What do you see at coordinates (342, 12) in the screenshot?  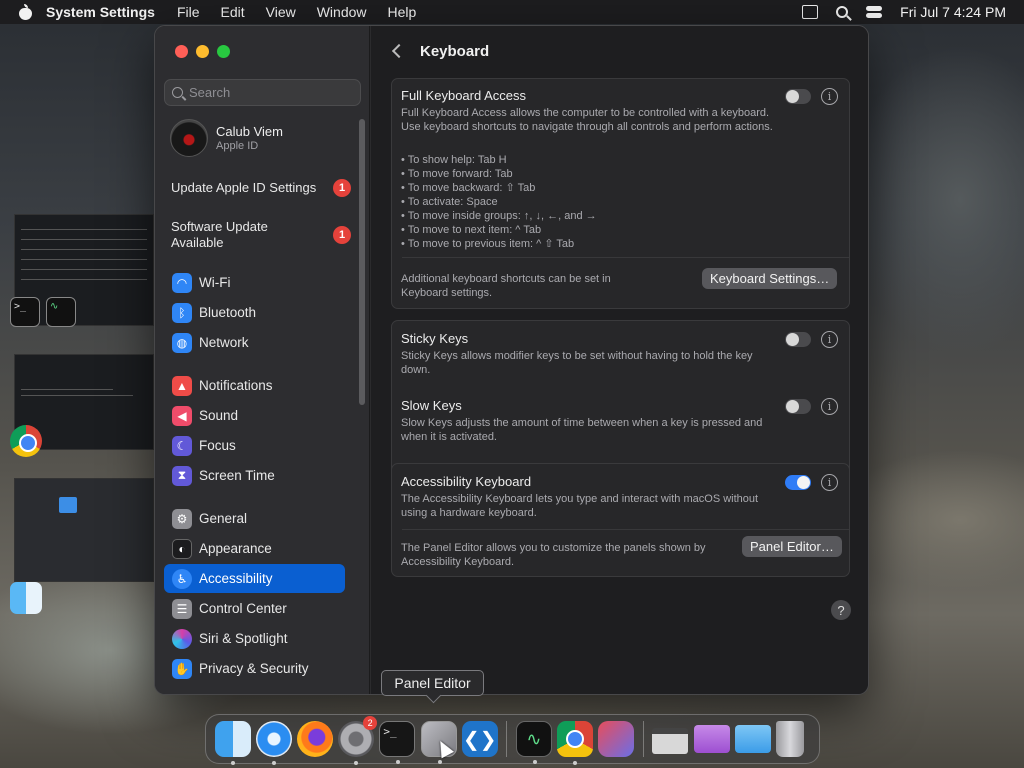 I see `menu-window: Window` at bounding box center [342, 12].